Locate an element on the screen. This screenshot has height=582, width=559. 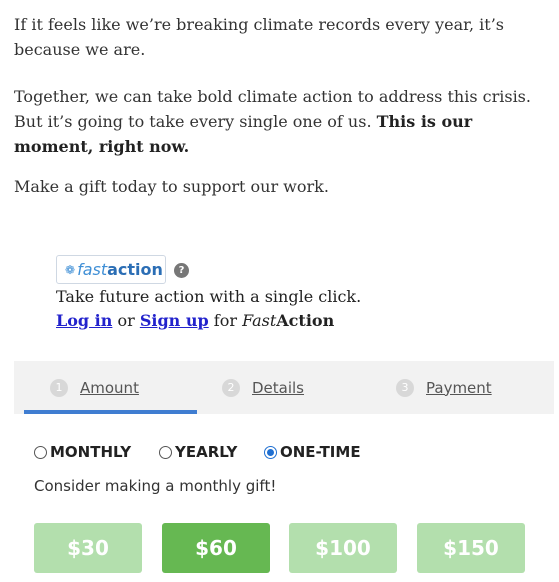
fastaction-logo: ❁ fast action is located at coordinates (111, 269).